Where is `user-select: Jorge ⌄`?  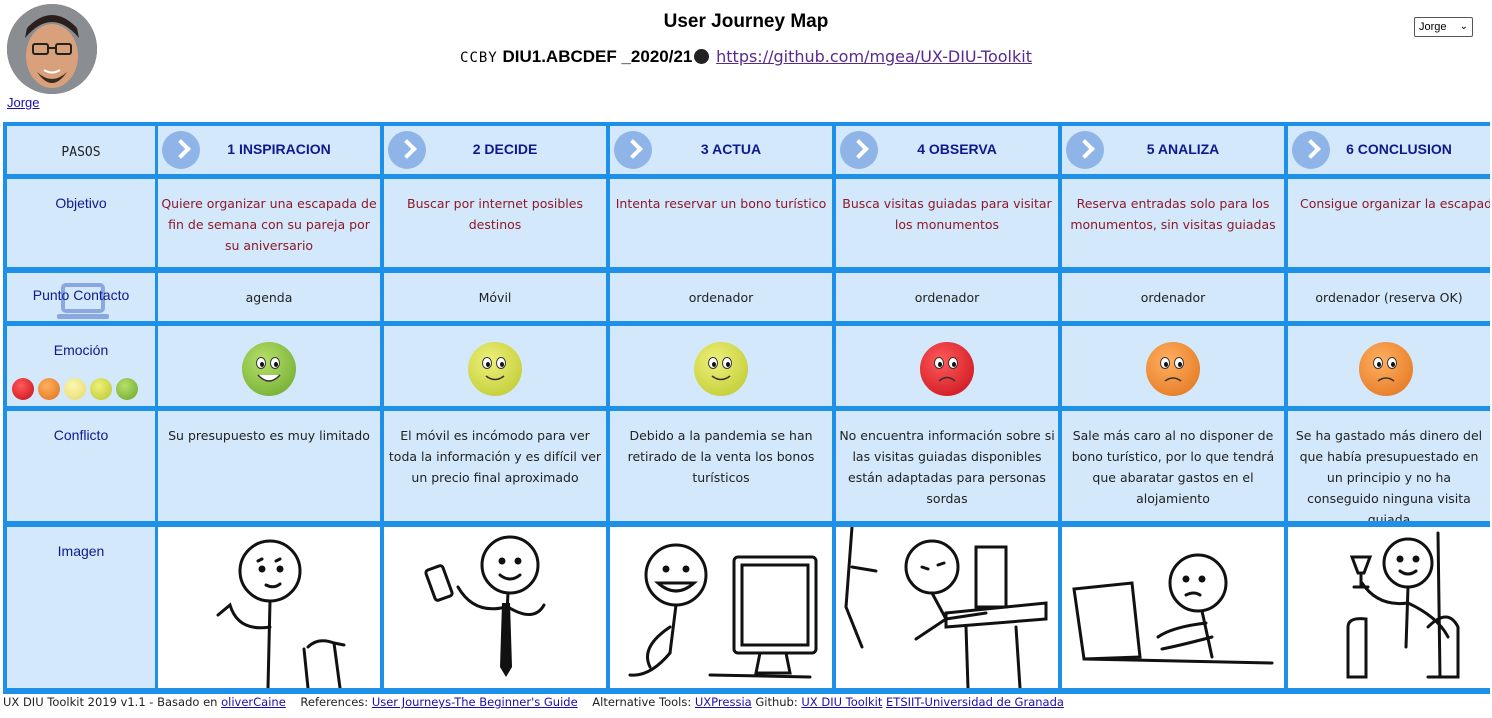 user-select: Jorge ⌄ is located at coordinates (1443, 27).